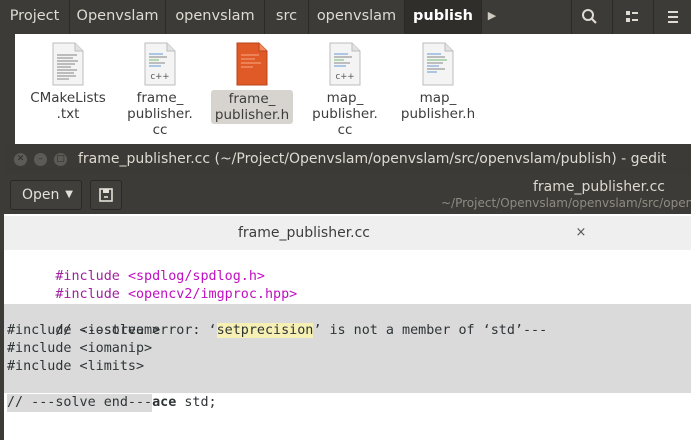  What do you see at coordinates (80, 348) in the screenshot?
I see `code-line: #include <iomanip>` at bounding box center [80, 348].